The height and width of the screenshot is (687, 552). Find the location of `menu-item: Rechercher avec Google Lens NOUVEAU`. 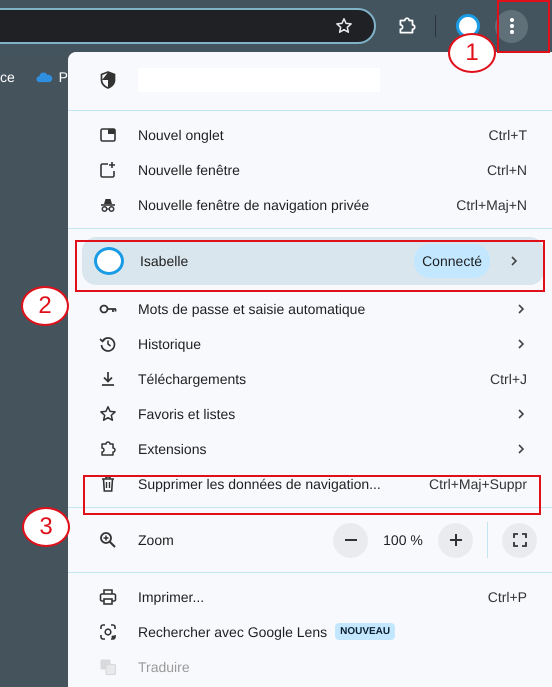

menu-item: Rechercher avec Google Lens NOUVEAU is located at coordinates (310, 631).